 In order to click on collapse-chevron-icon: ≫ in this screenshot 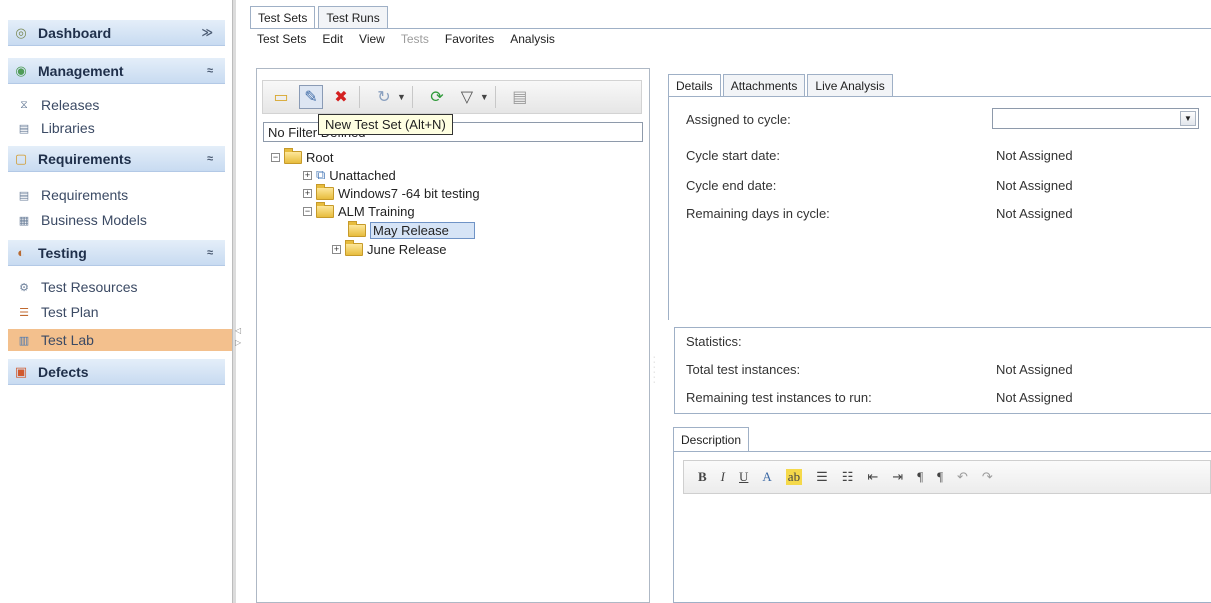, I will do `click(207, 32)`.